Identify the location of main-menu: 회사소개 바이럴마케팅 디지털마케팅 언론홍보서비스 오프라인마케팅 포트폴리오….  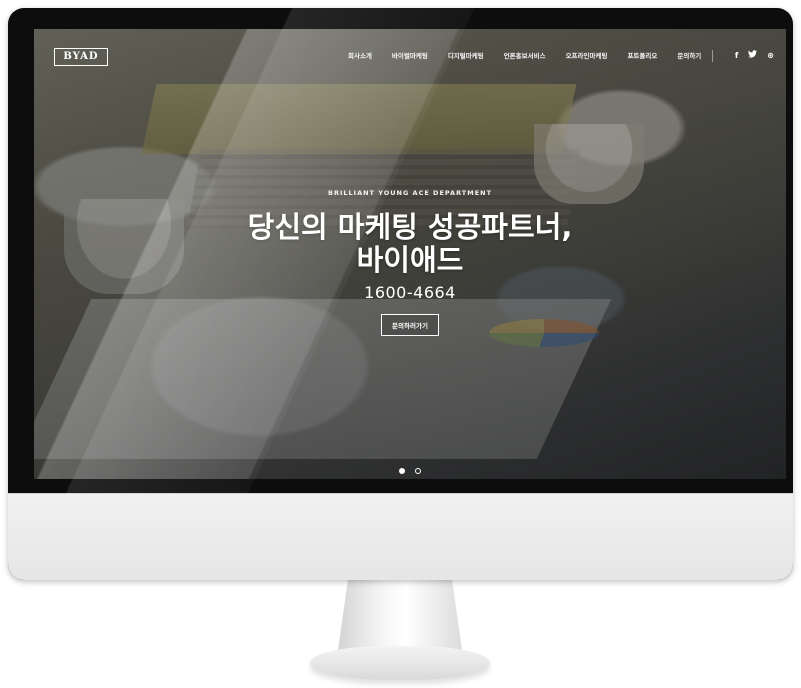
(534, 56).